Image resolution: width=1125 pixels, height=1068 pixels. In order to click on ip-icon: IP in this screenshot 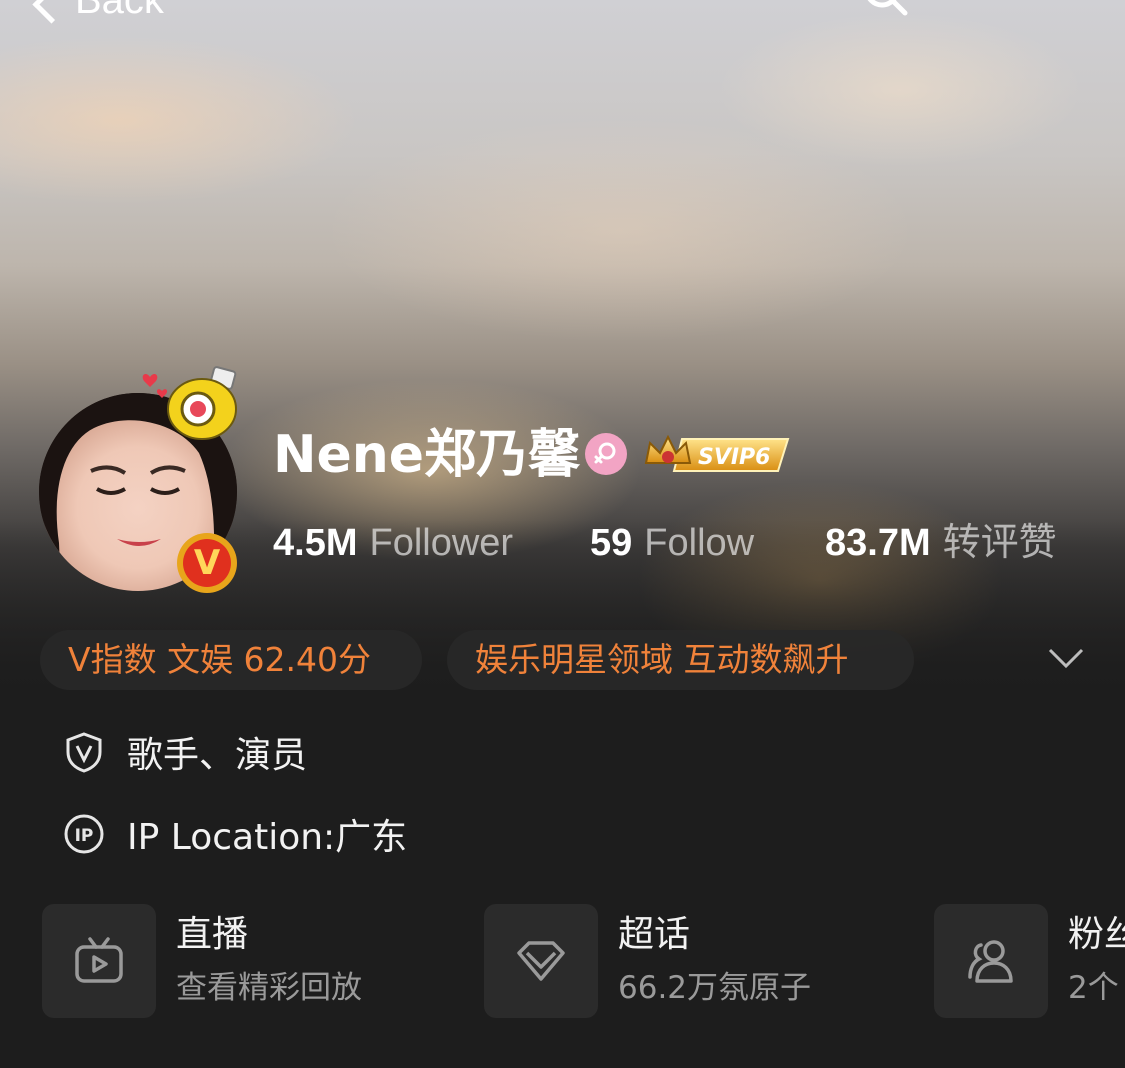, I will do `click(84, 834)`.